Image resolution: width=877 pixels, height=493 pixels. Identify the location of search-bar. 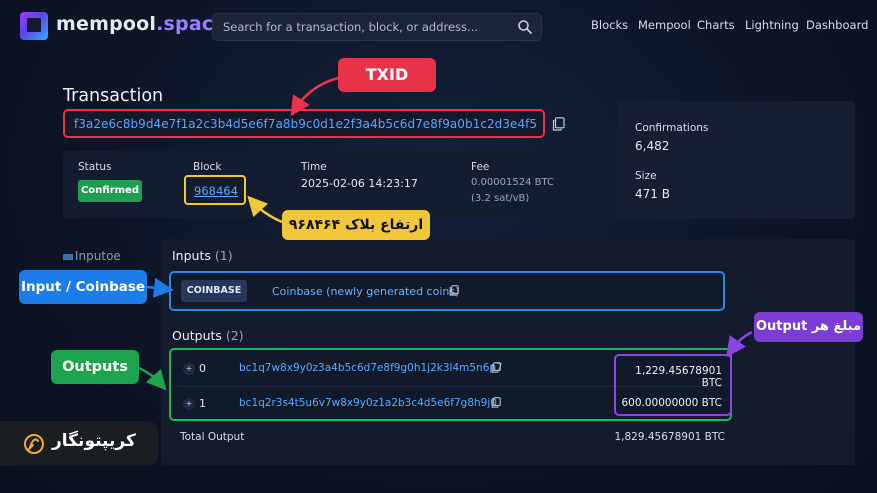
(377, 27).